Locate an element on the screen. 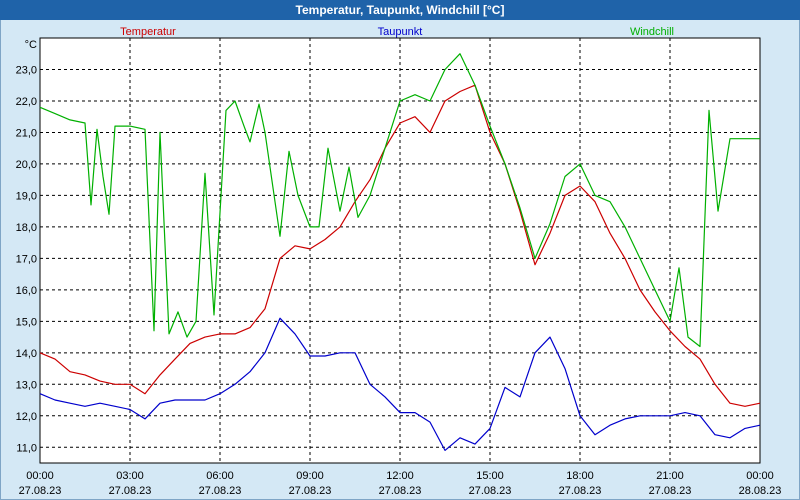 This screenshot has width=800, height=500. y-tick-label: 13,0 is located at coordinates (26, 385).